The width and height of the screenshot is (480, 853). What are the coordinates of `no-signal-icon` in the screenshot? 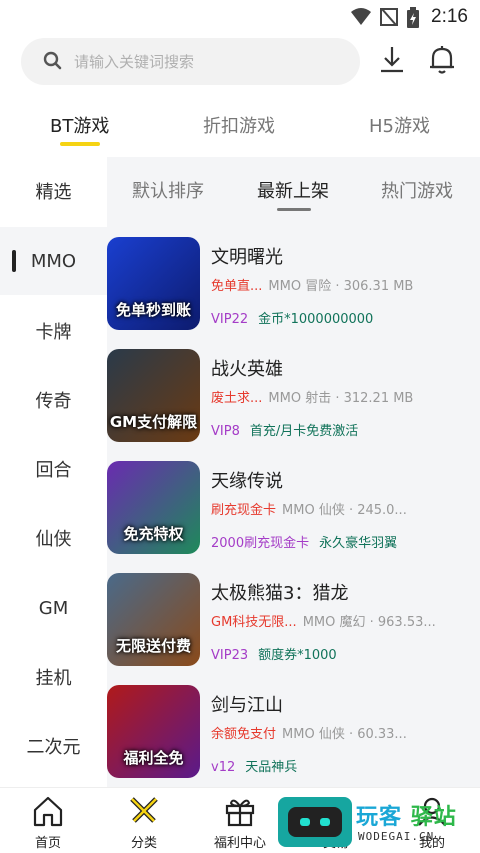 It's located at (389, 17).